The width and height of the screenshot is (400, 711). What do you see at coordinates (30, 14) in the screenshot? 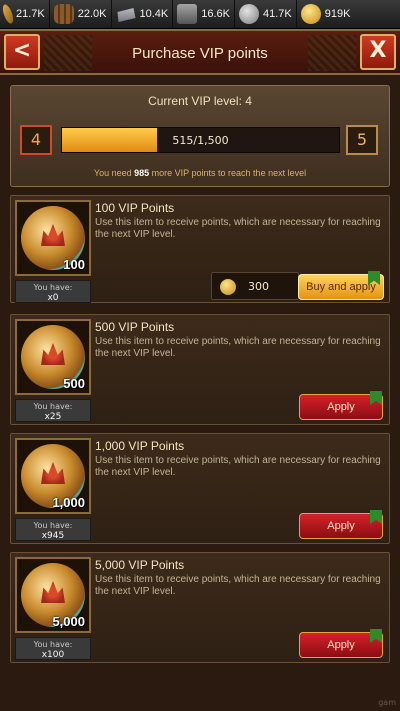
I see `resource-value: 21.7K` at bounding box center [30, 14].